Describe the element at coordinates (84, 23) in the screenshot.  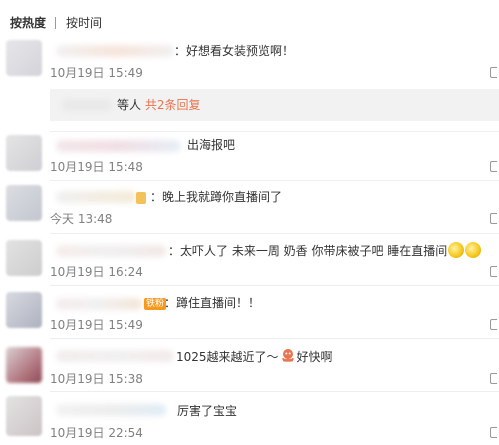
I see `sort-by-time-tab: 按时间` at that location.